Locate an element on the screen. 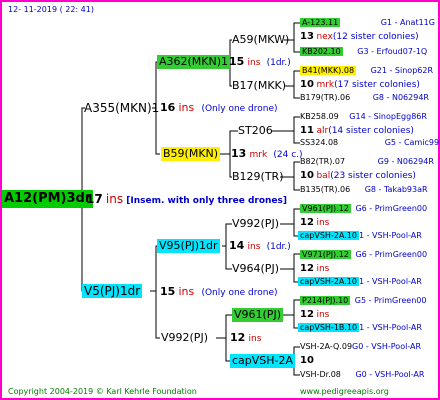  l2d-ins-count: 12 is located at coordinates (238, 337).